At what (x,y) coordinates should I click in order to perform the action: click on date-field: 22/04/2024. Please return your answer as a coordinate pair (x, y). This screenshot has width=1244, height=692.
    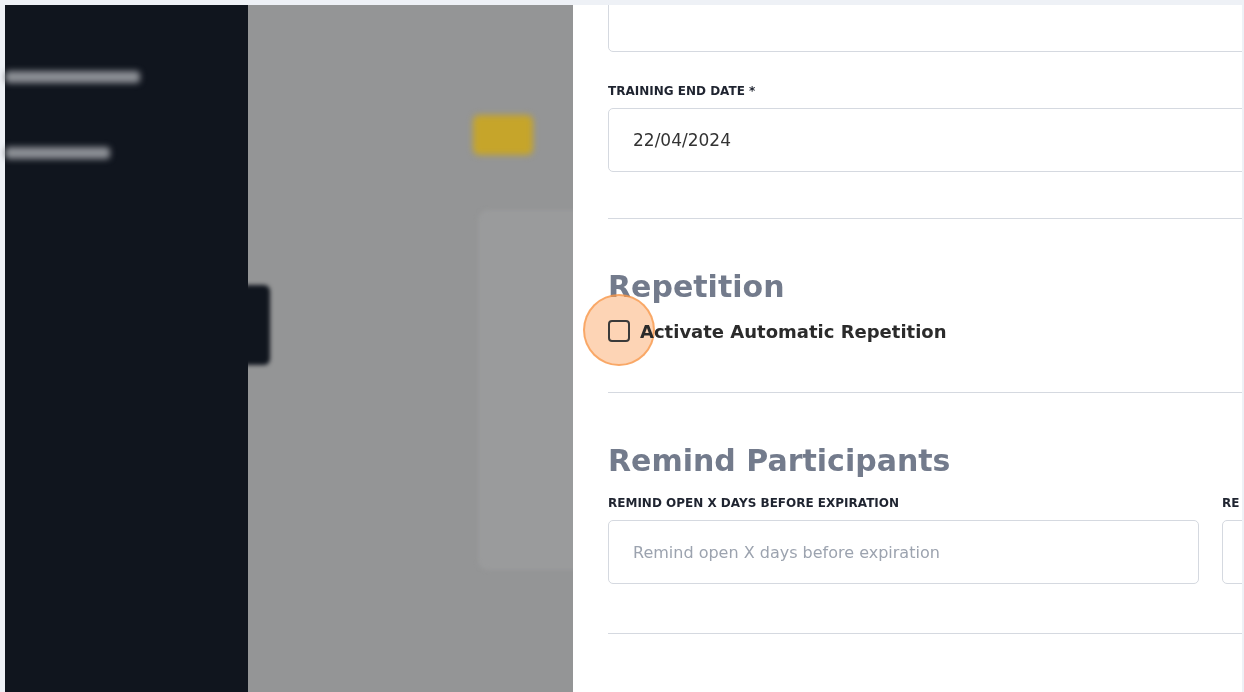
    Looking at the image, I should click on (925, 140).